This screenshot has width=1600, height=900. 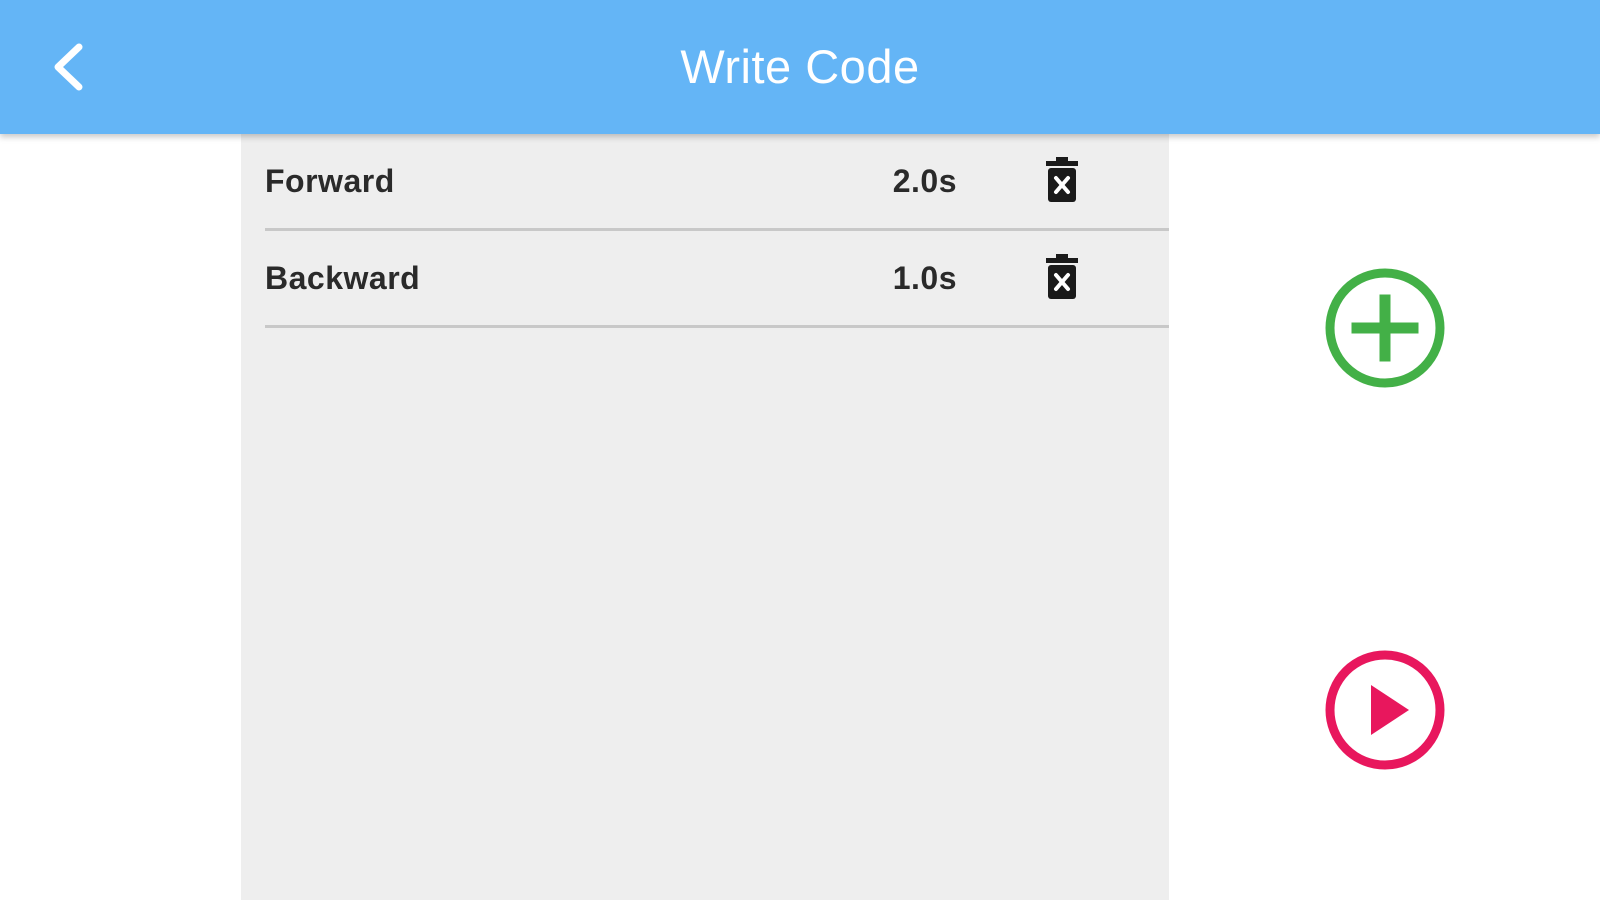 I want to click on page-title: Write Code, so click(x=800, y=66).